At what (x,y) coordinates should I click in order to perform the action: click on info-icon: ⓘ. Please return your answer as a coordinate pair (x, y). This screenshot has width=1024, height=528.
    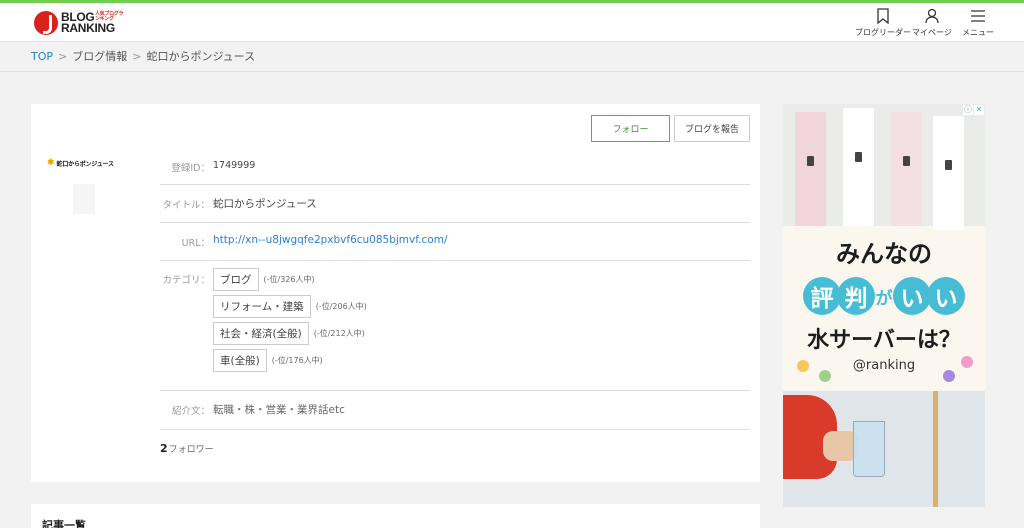
    Looking at the image, I should click on (968, 110).